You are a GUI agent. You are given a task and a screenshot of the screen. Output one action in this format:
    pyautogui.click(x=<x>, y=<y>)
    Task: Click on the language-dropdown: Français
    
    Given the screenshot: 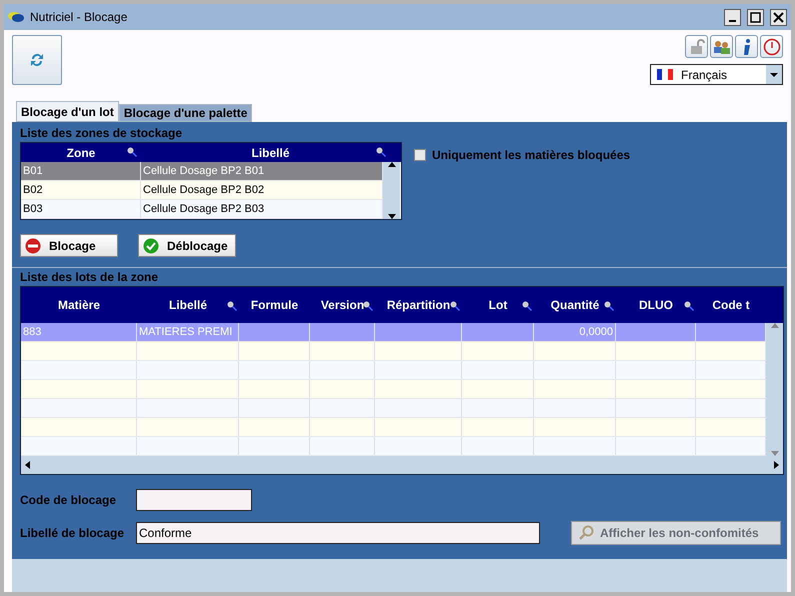 What is the action you would take?
    pyautogui.click(x=716, y=74)
    